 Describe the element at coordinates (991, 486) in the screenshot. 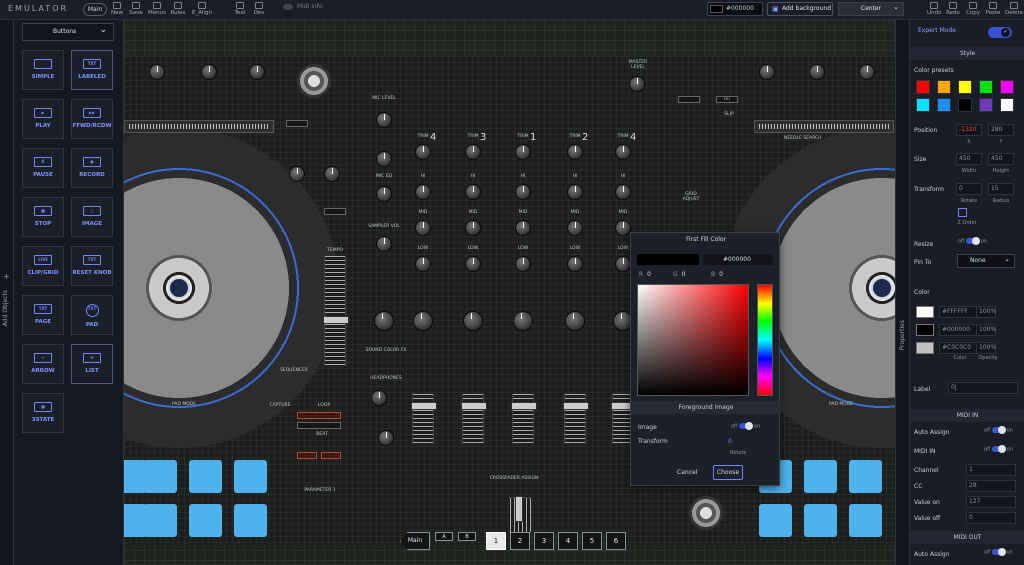

I see `cc-input: 28` at that location.